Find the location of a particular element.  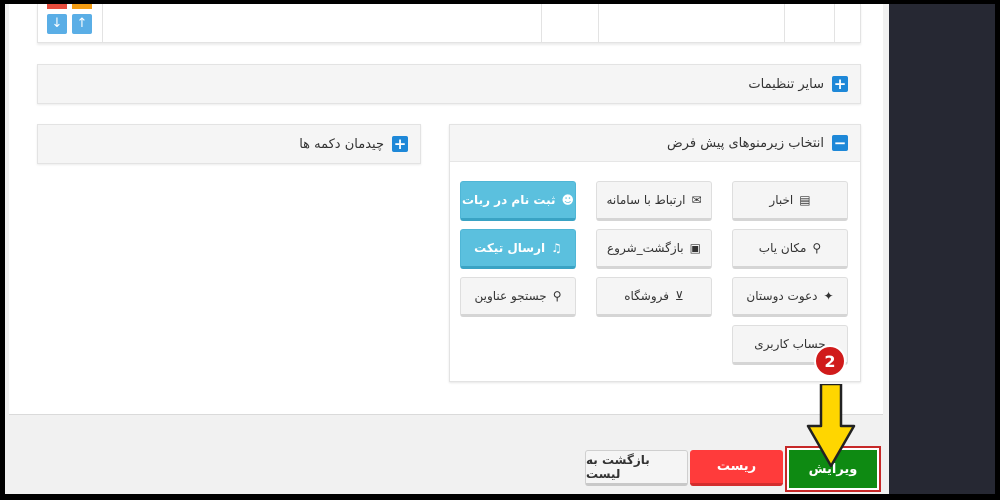

submenu-label: حساب کاربری is located at coordinates (789, 344).